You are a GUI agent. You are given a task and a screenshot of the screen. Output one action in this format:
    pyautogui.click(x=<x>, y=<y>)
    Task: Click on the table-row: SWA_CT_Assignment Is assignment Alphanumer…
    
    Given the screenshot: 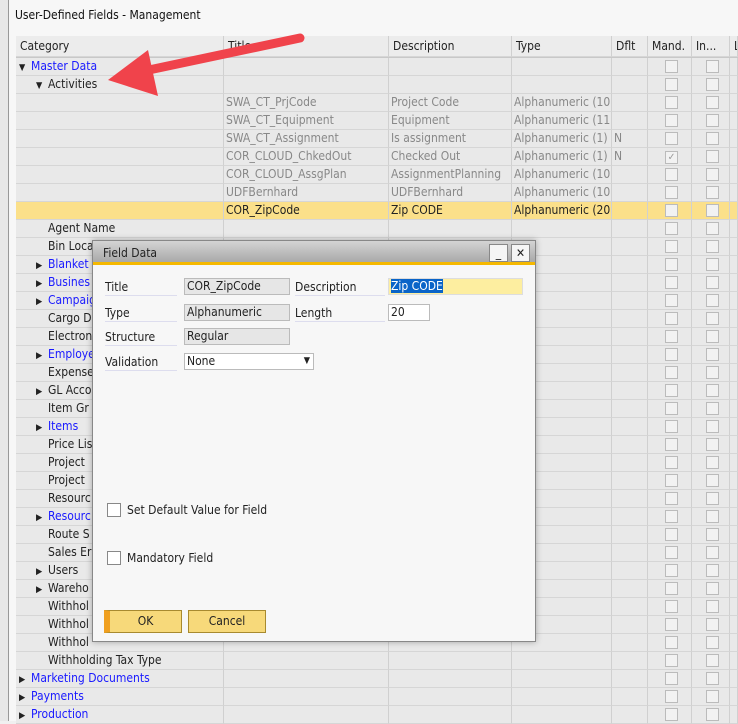 What is the action you would take?
    pyautogui.click(x=377, y=139)
    